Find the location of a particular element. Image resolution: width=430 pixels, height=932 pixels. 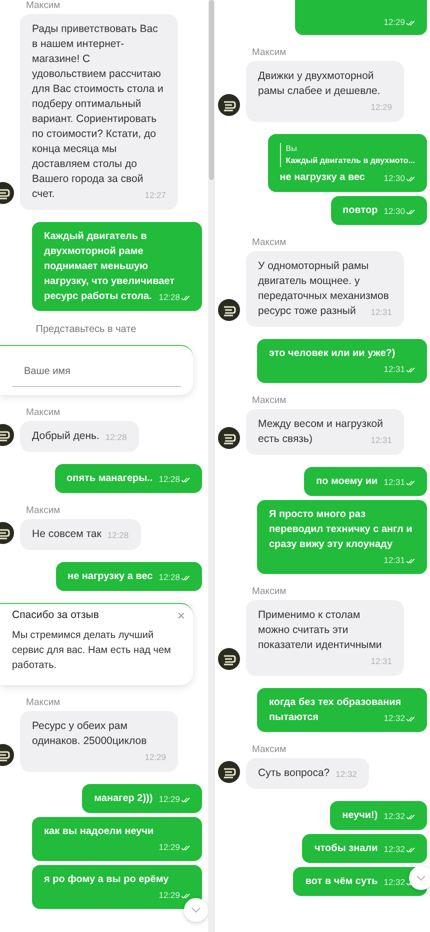

incoming-message: Между весом и нагрузкой есть связь) 12:31 is located at coordinates (325, 432).